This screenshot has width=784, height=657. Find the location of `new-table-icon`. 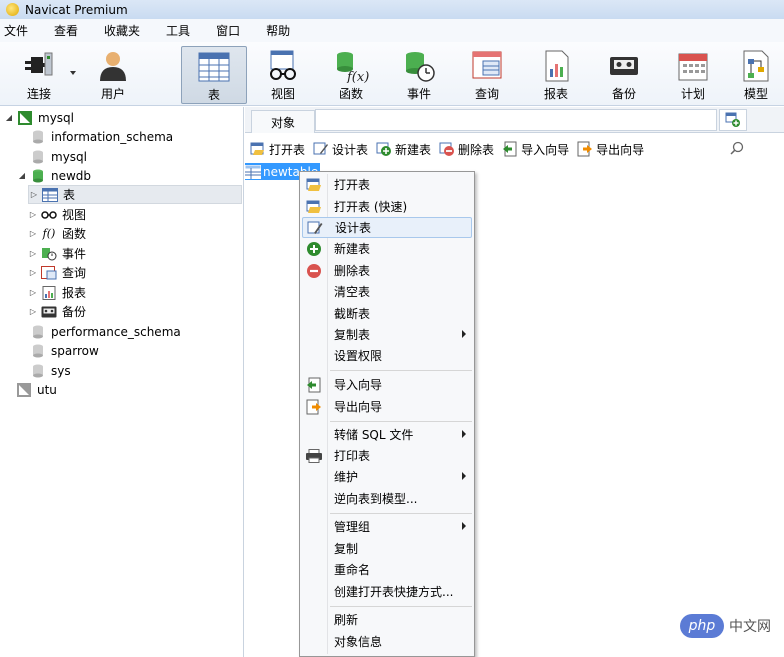

new-table-icon is located at coordinates (314, 248).